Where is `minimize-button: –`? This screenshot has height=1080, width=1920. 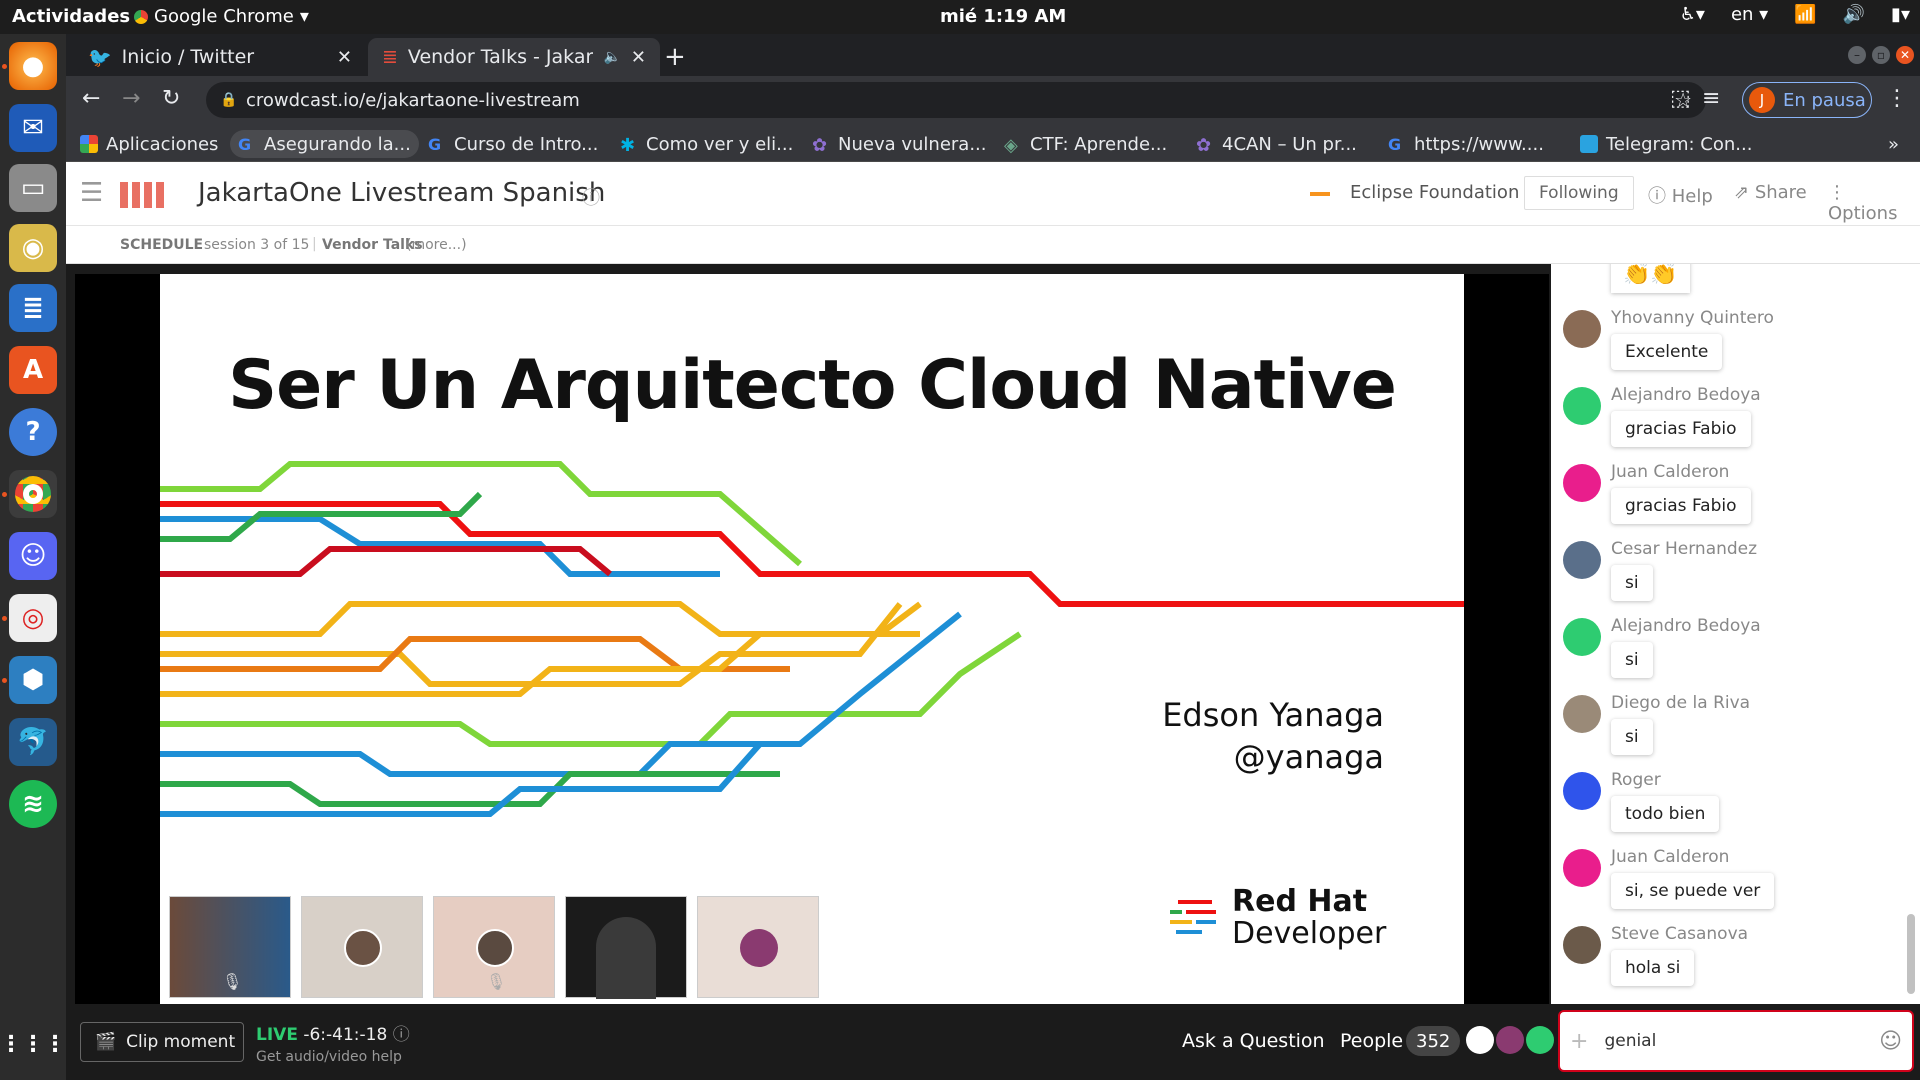
minimize-button: – is located at coordinates (1857, 55).